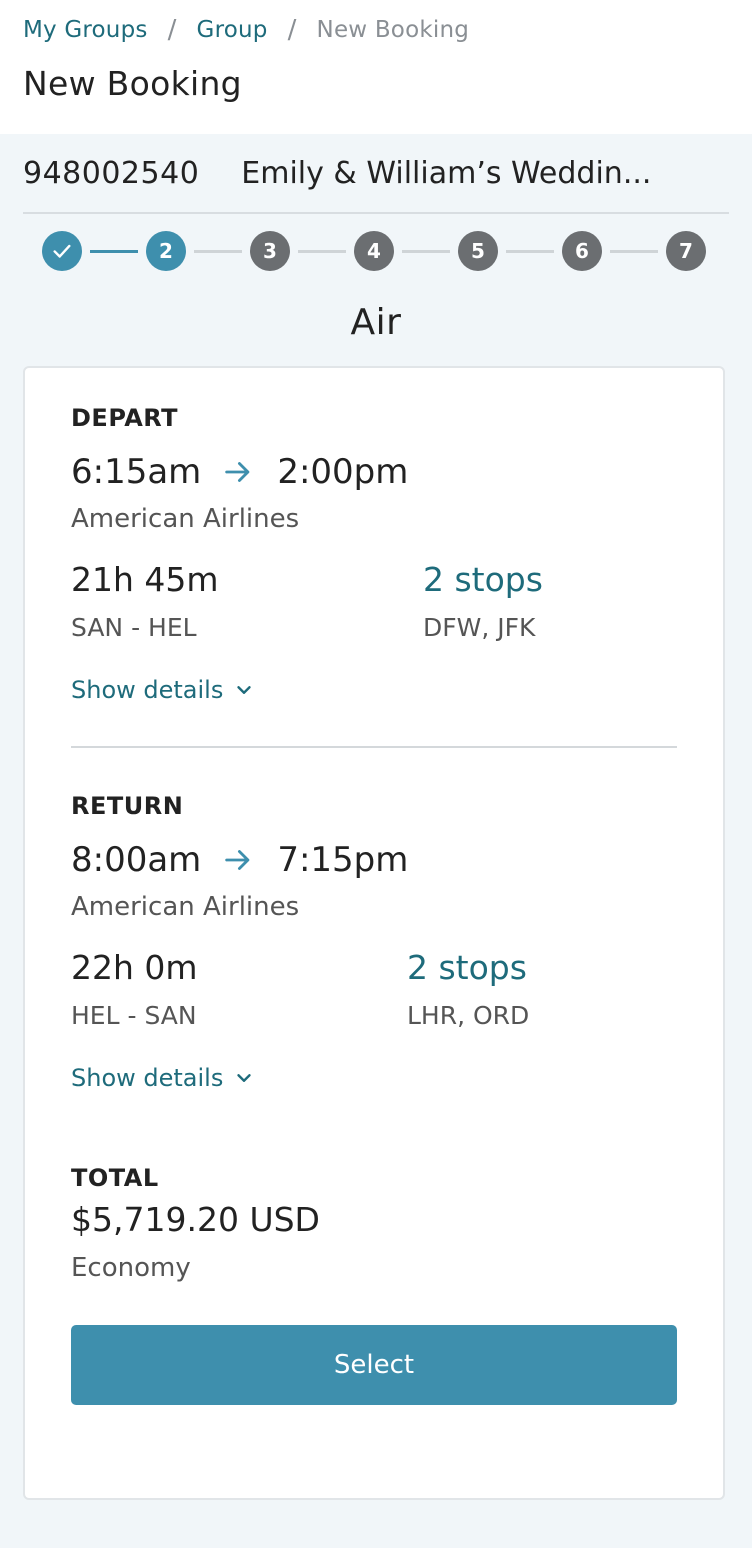  I want to click on depart-departure-time: 6:15am, so click(136, 472).